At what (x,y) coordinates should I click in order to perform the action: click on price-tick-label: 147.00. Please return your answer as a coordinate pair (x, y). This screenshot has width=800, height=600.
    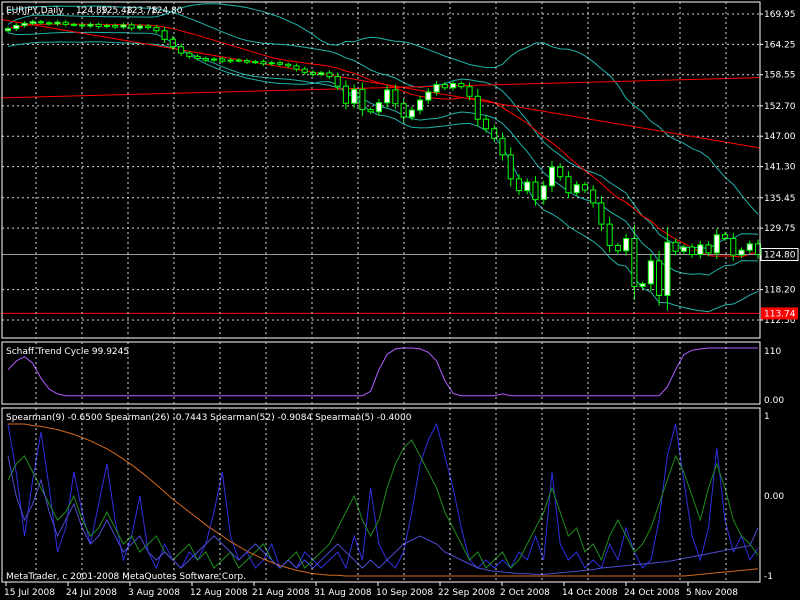
    Looking at the image, I should click on (780, 137).